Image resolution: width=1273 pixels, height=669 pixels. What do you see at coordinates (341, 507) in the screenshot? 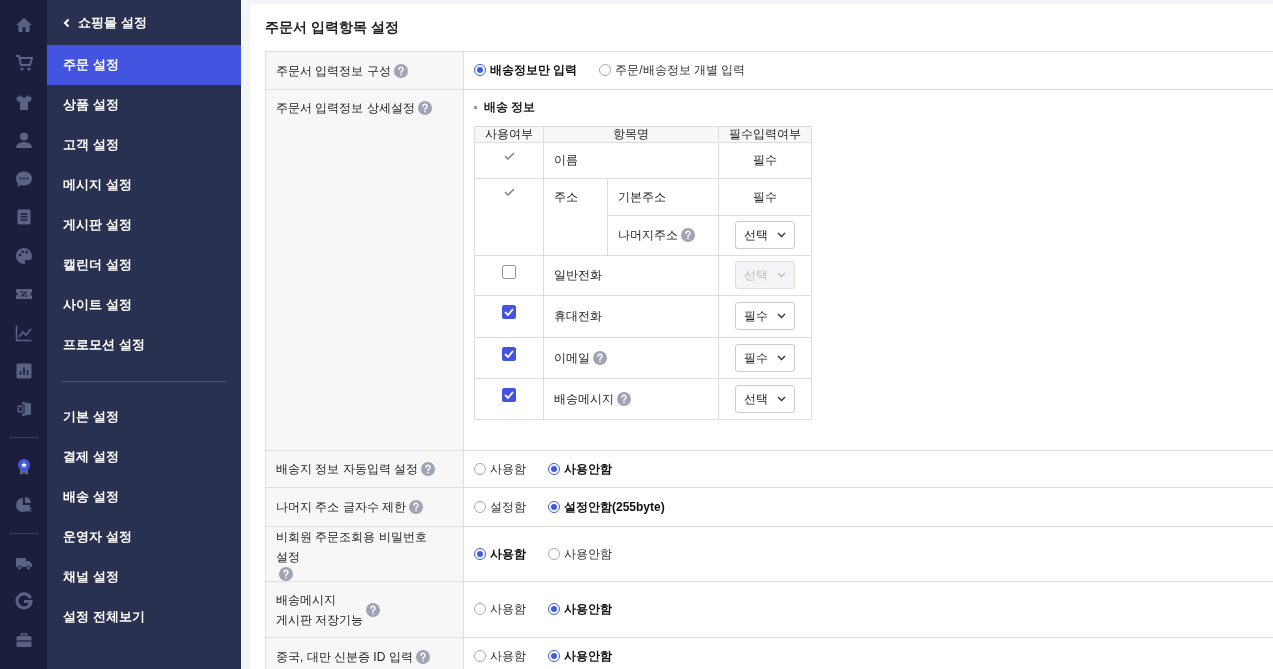
I see `setting-label: 나머지 주소 글자수 제한` at bounding box center [341, 507].